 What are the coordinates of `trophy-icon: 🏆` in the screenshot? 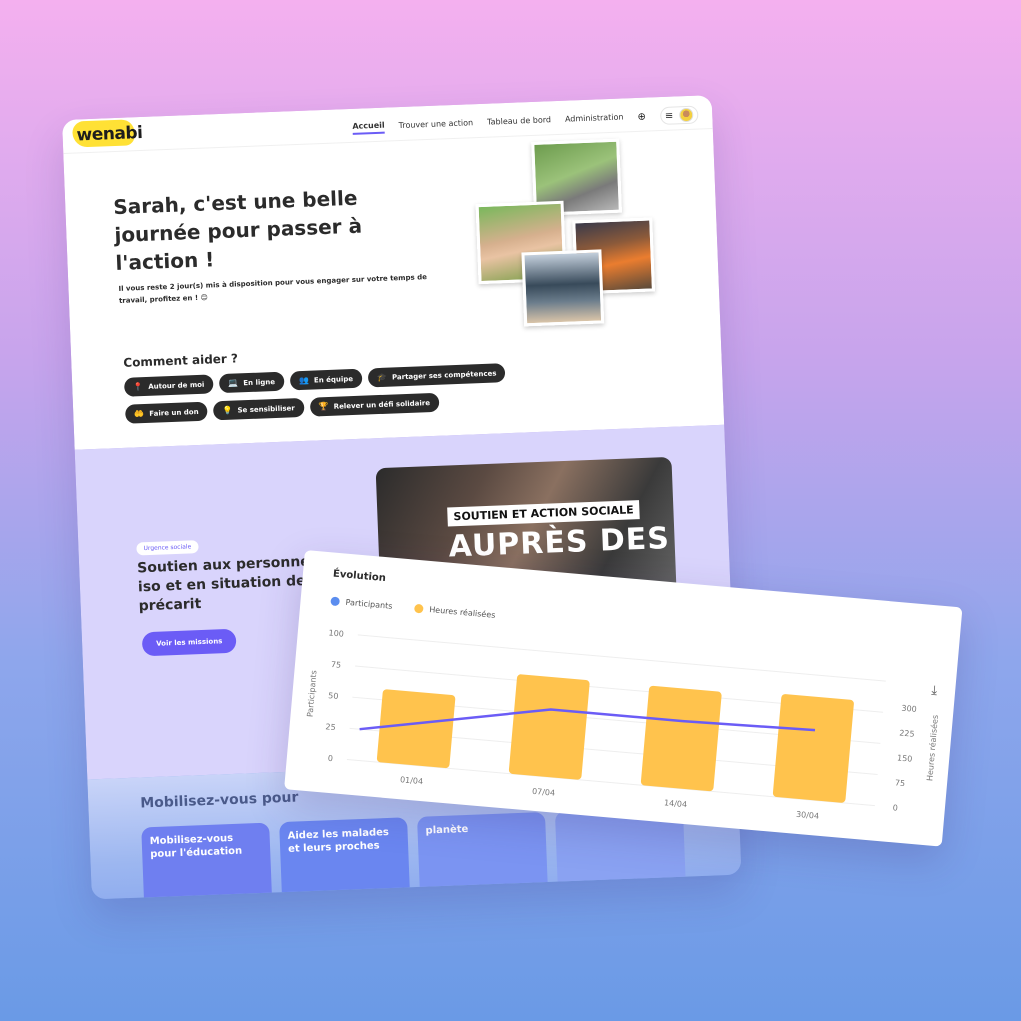 It's located at (323, 406).